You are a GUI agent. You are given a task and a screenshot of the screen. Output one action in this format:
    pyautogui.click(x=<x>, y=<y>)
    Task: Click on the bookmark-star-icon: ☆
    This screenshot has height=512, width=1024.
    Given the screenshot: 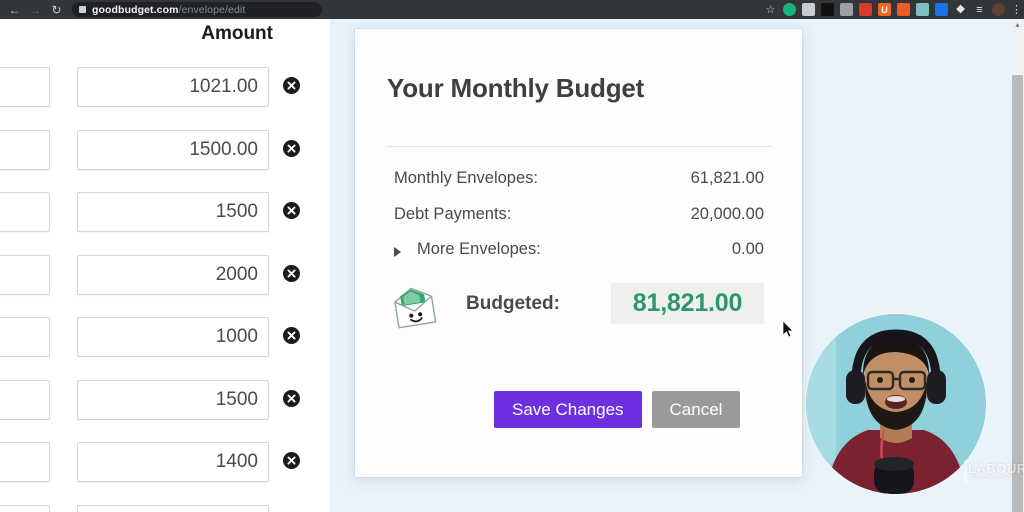 What is the action you would take?
    pyautogui.click(x=770, y=9)
    